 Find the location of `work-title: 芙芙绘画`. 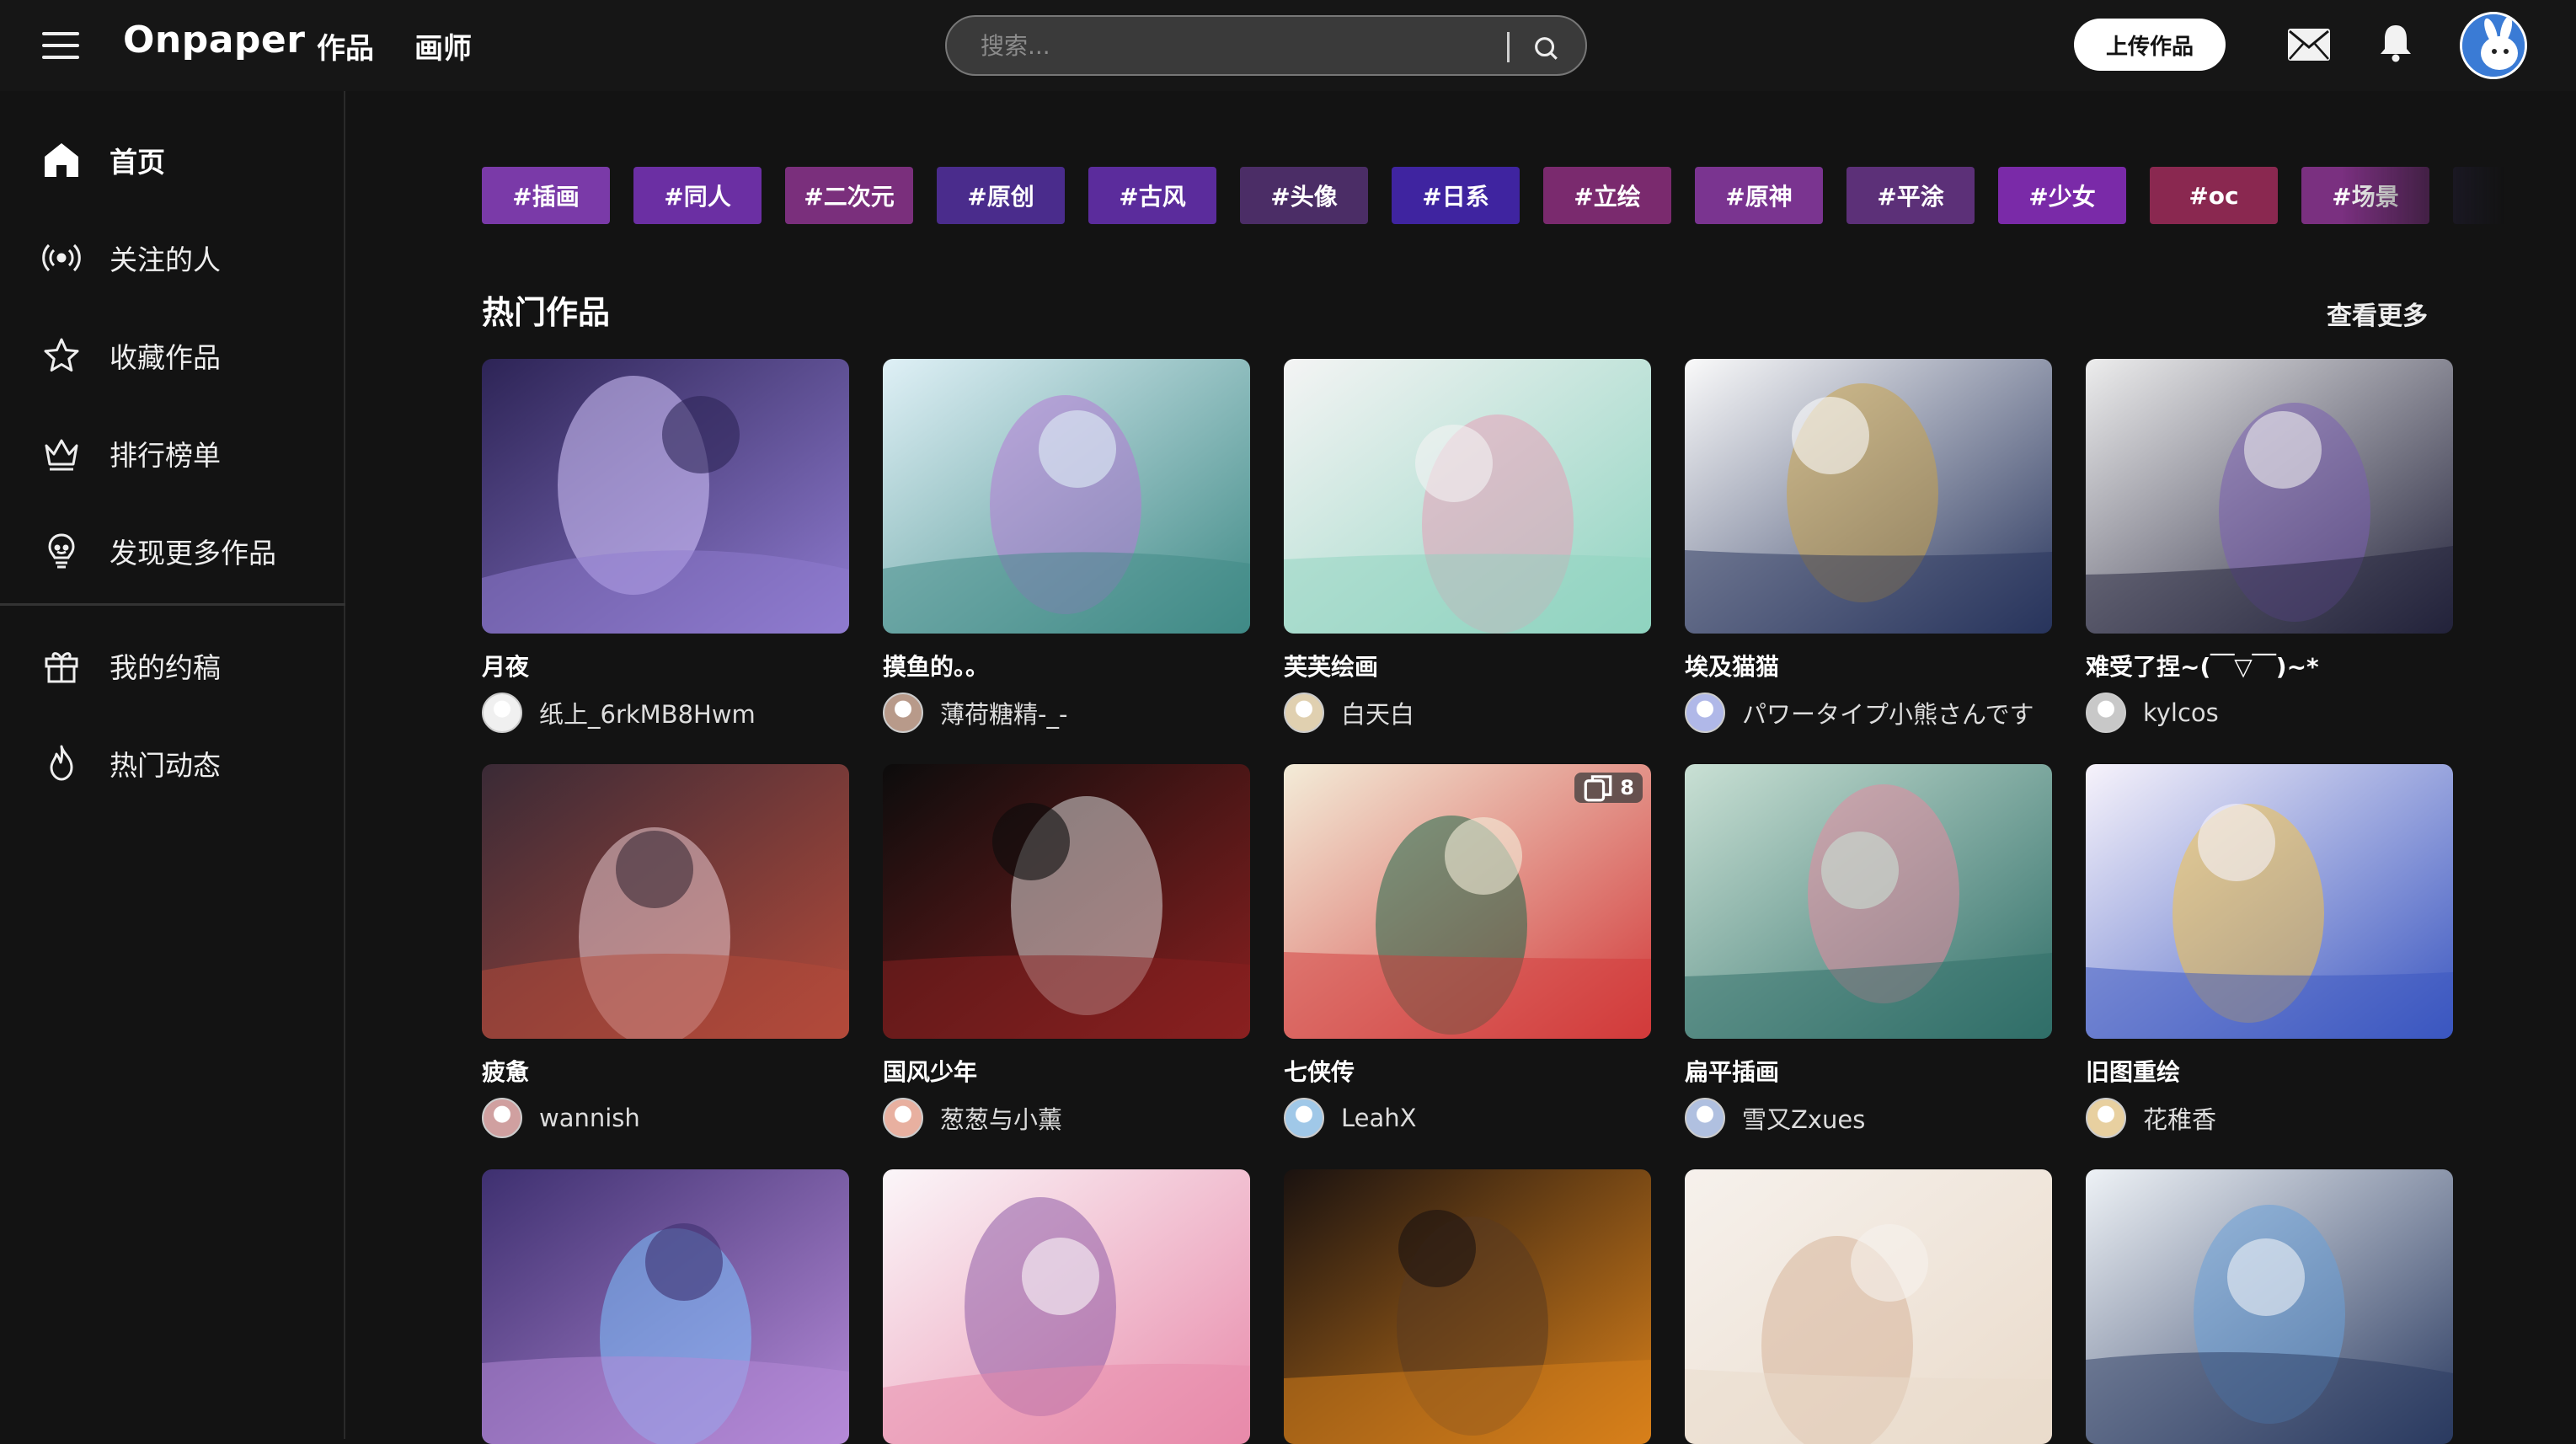

work-title: 芙芙绘画 is located at coordinates (1331, 666).